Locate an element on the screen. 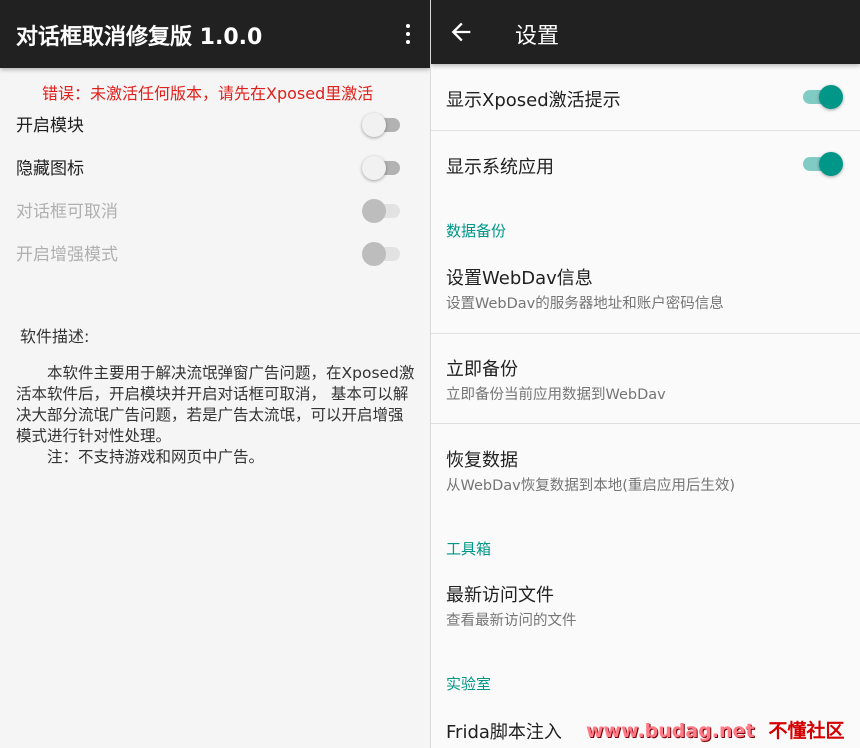 This screenshot has height=748, width=860. watermark: www.budag.net 不懂社区 is located at coordinates (715, 729).